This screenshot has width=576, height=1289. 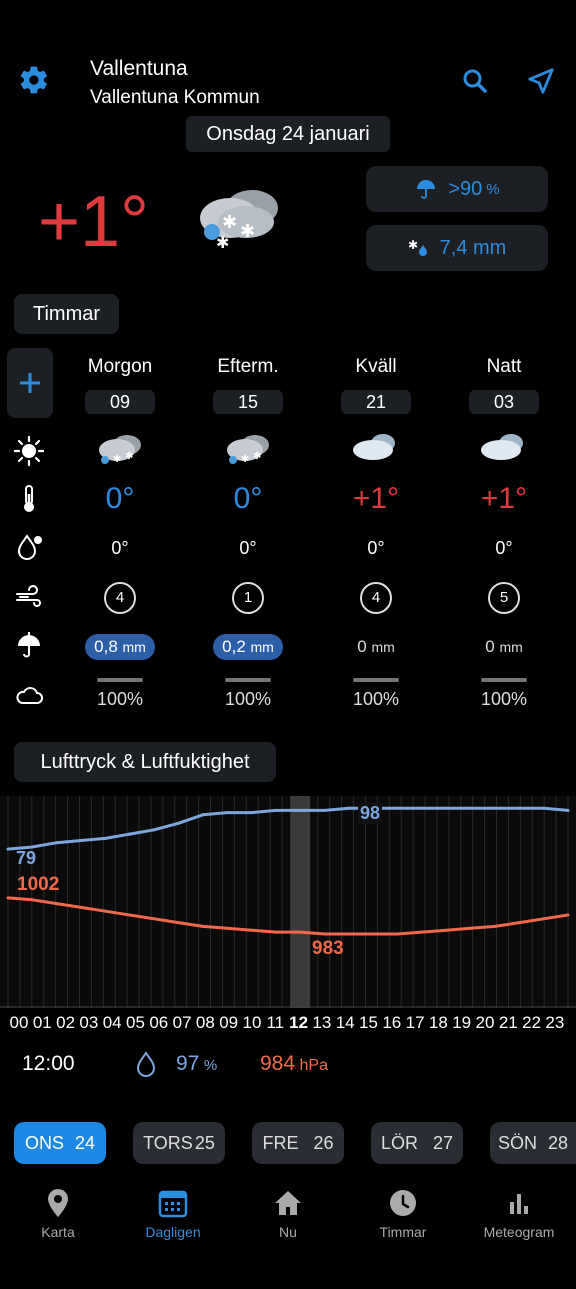 What do you see at coordinates (473, 247) in the screenshot?
I see `precip-amount-value: 7,4 mm` at bounding box center [473, 247].